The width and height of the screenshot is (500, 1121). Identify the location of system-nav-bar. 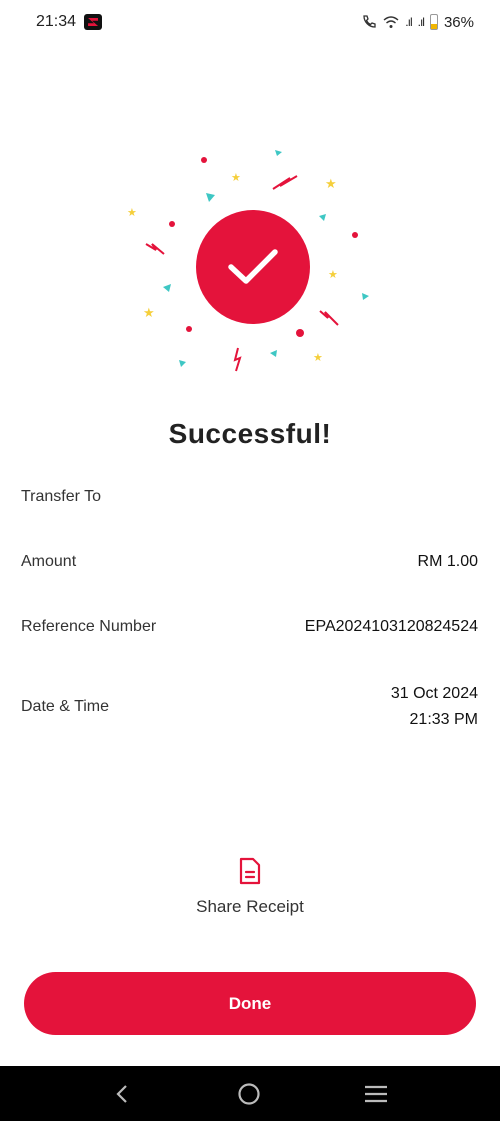
(250, 1093).